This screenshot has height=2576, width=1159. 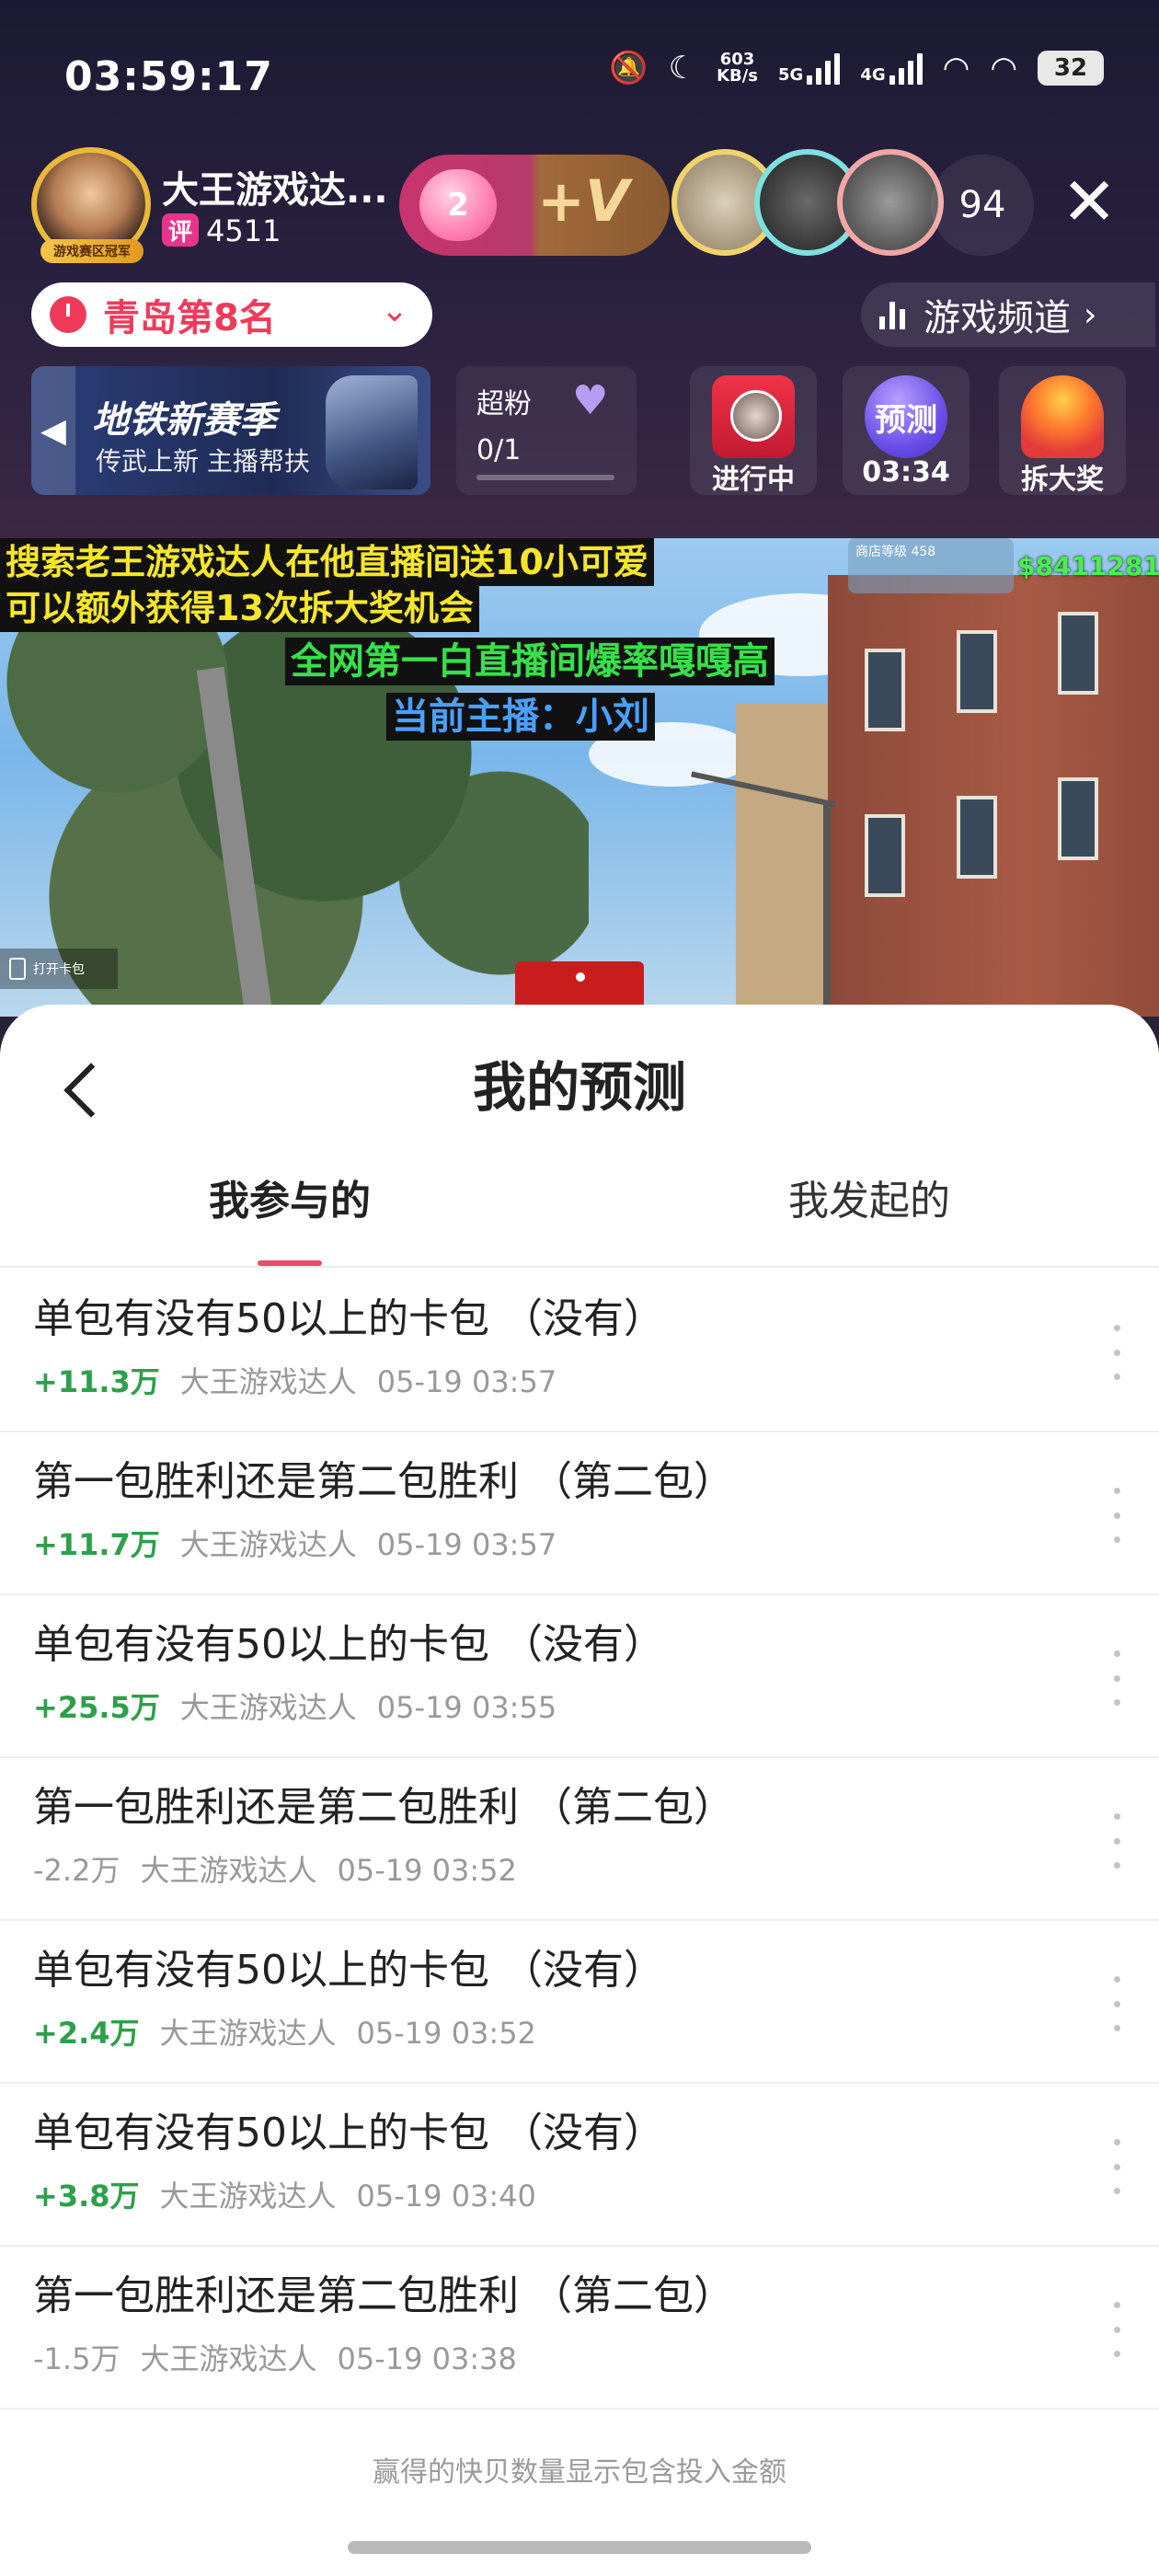 What do you see at coordinates (827, 911) in the screenshot?
I see `lamp-post` at bounding box center [827, 911].